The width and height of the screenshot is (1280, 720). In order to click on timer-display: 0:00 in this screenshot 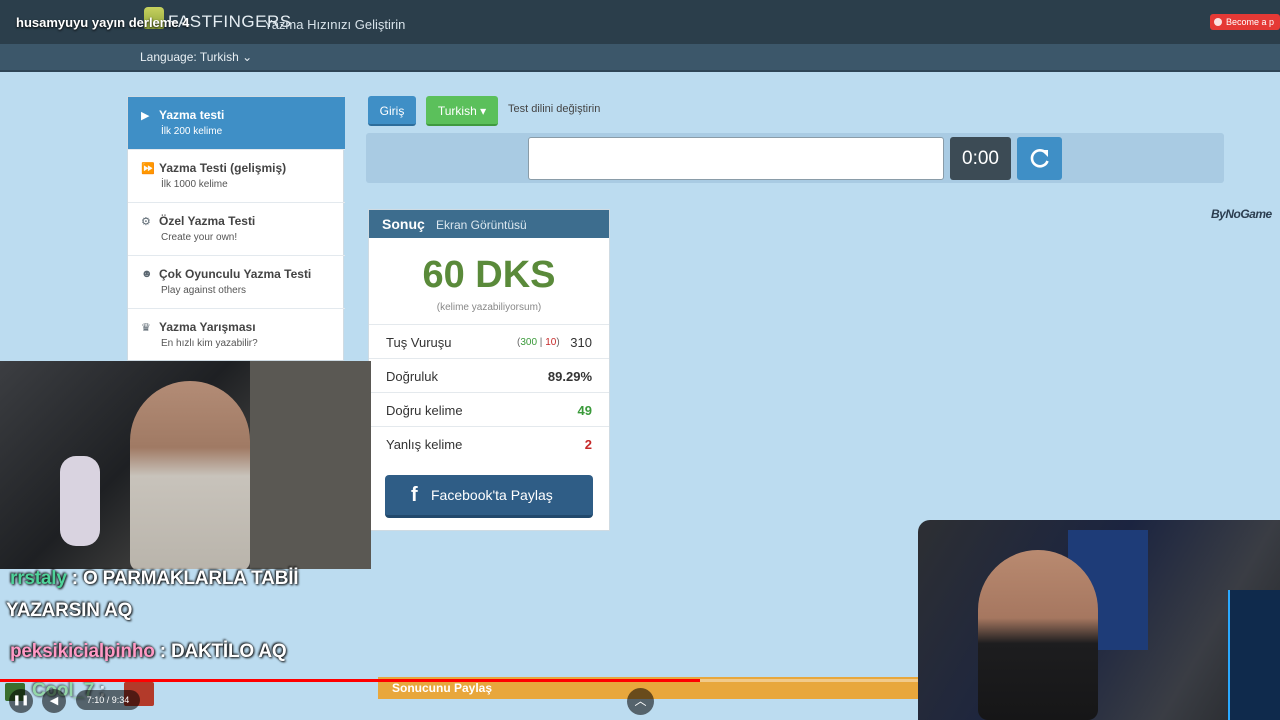, I will do `click(980, 158)`.